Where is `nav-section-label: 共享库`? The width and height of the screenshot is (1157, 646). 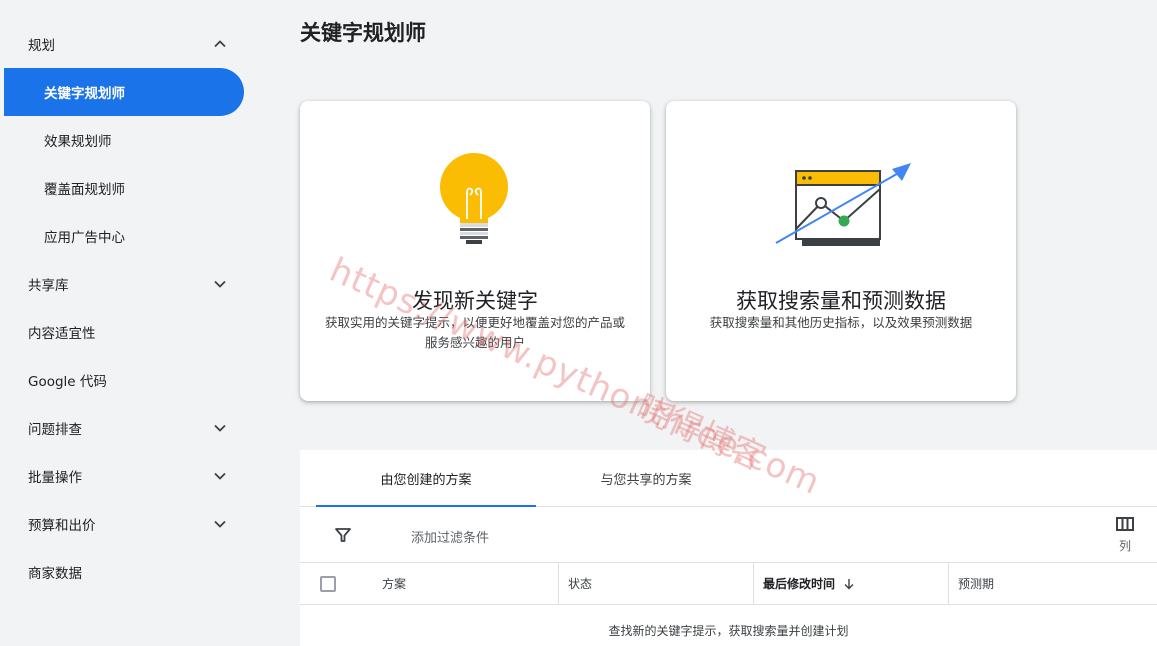 nav-section-label: 共享库 is located at coordinates (48, 286).